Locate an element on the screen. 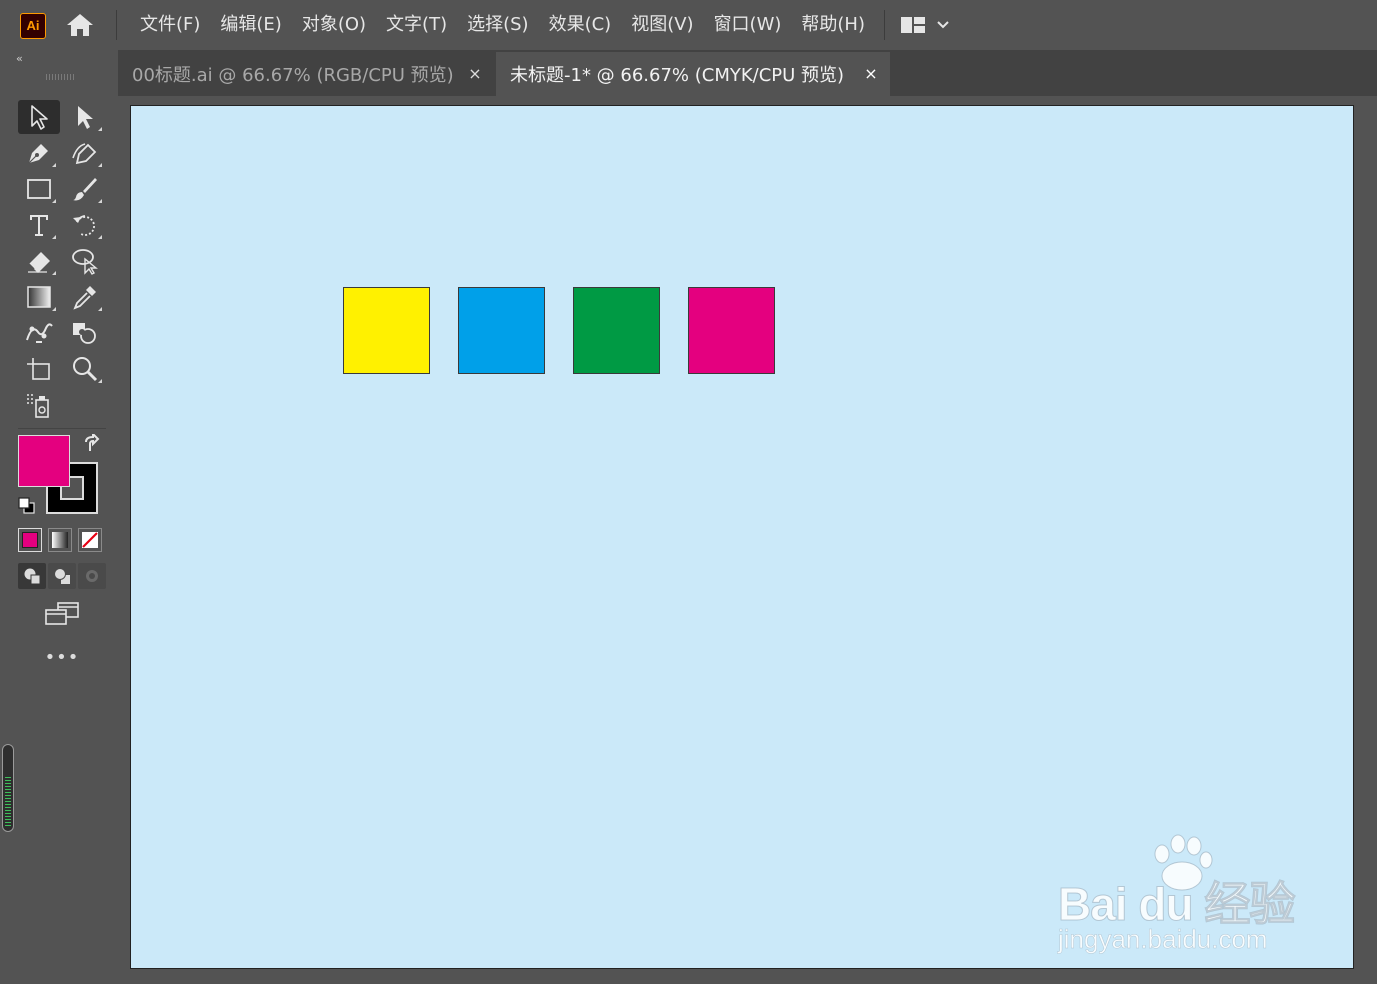  cyan-square is located at coordinates (501, 330).